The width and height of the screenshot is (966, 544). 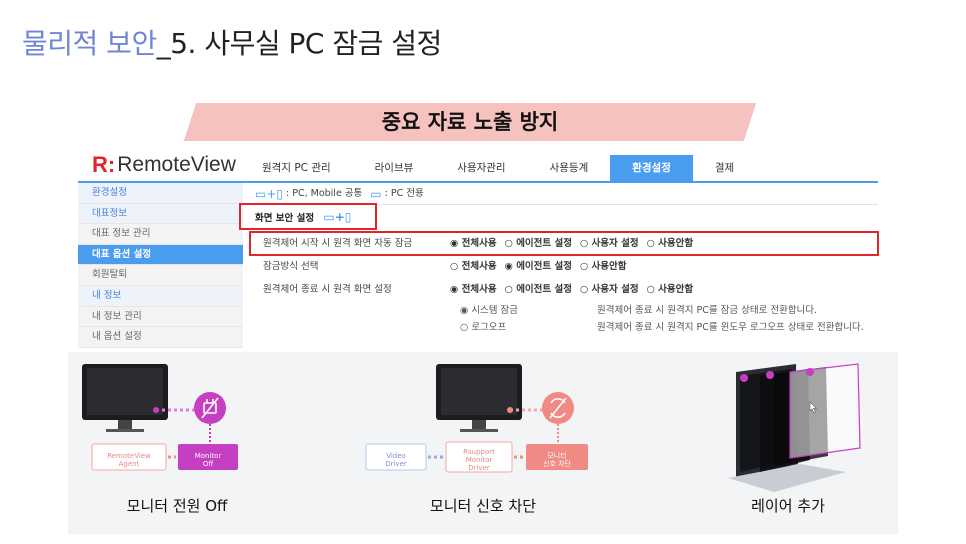 What do you see at coordinates (724, 168) in the screenshot?
I see `nav-tab-5: 결제` at bounding box center [724, 168].